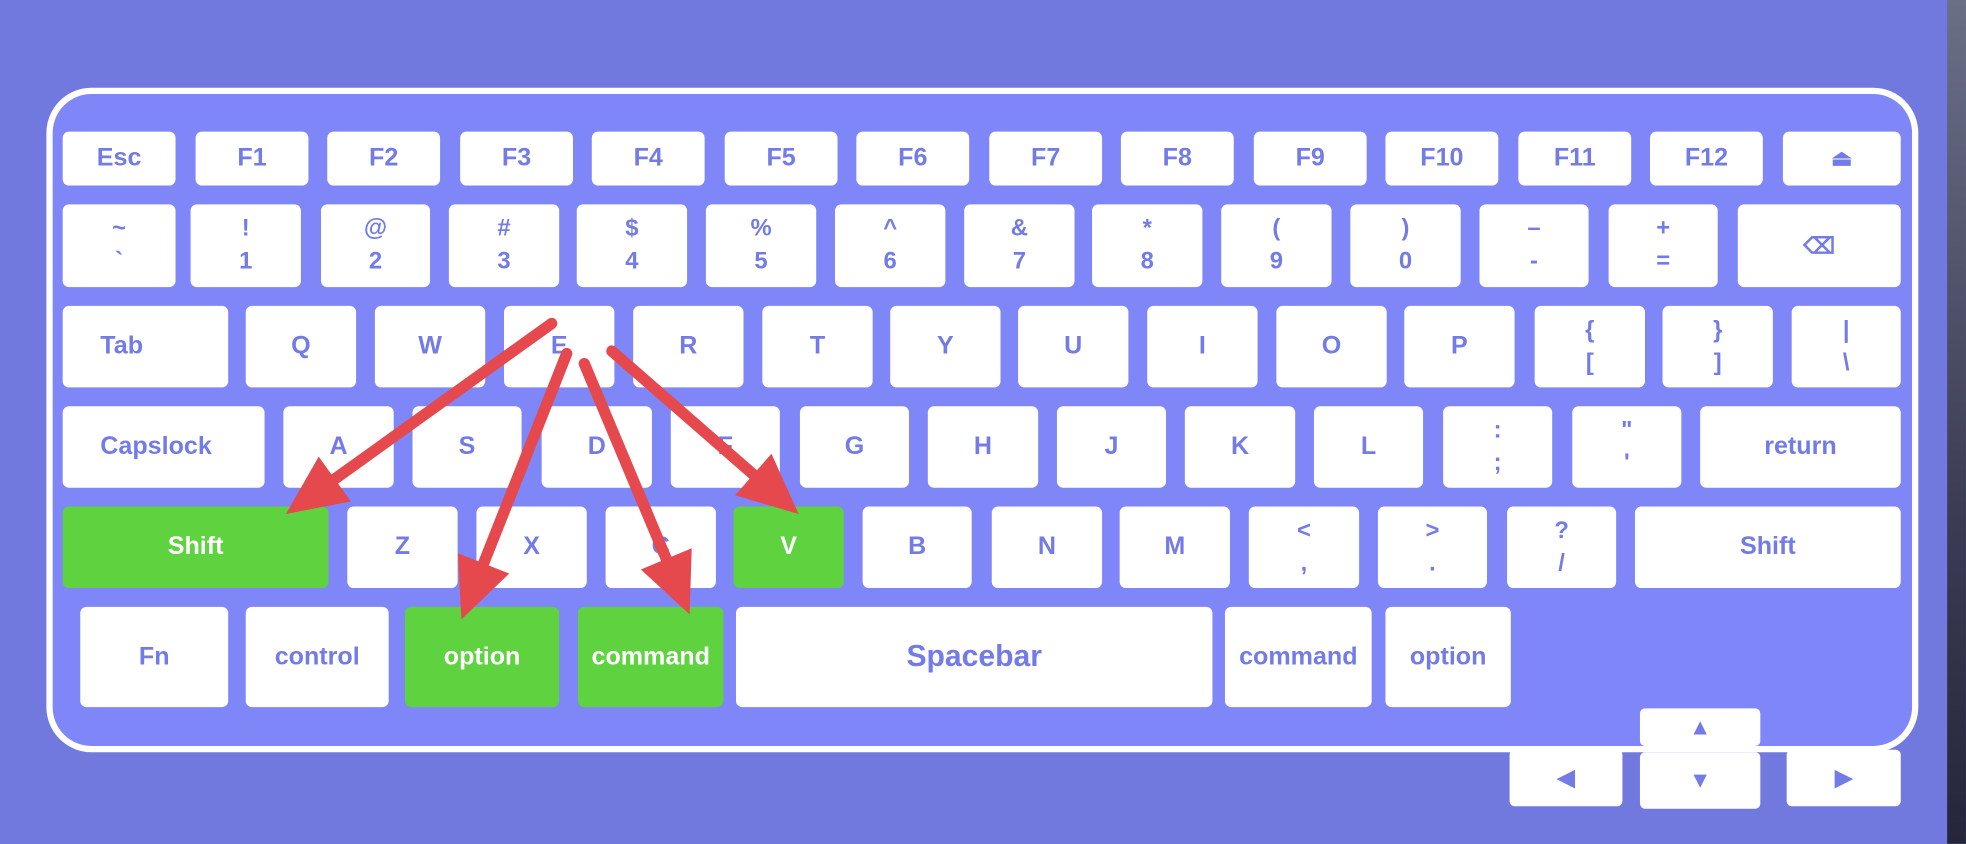 The width and height of the screenshot is (1966, 844). Describe the element at coordinates (1147, 261) in the screenshot. I see `key-bottom-label: 8` at that location.